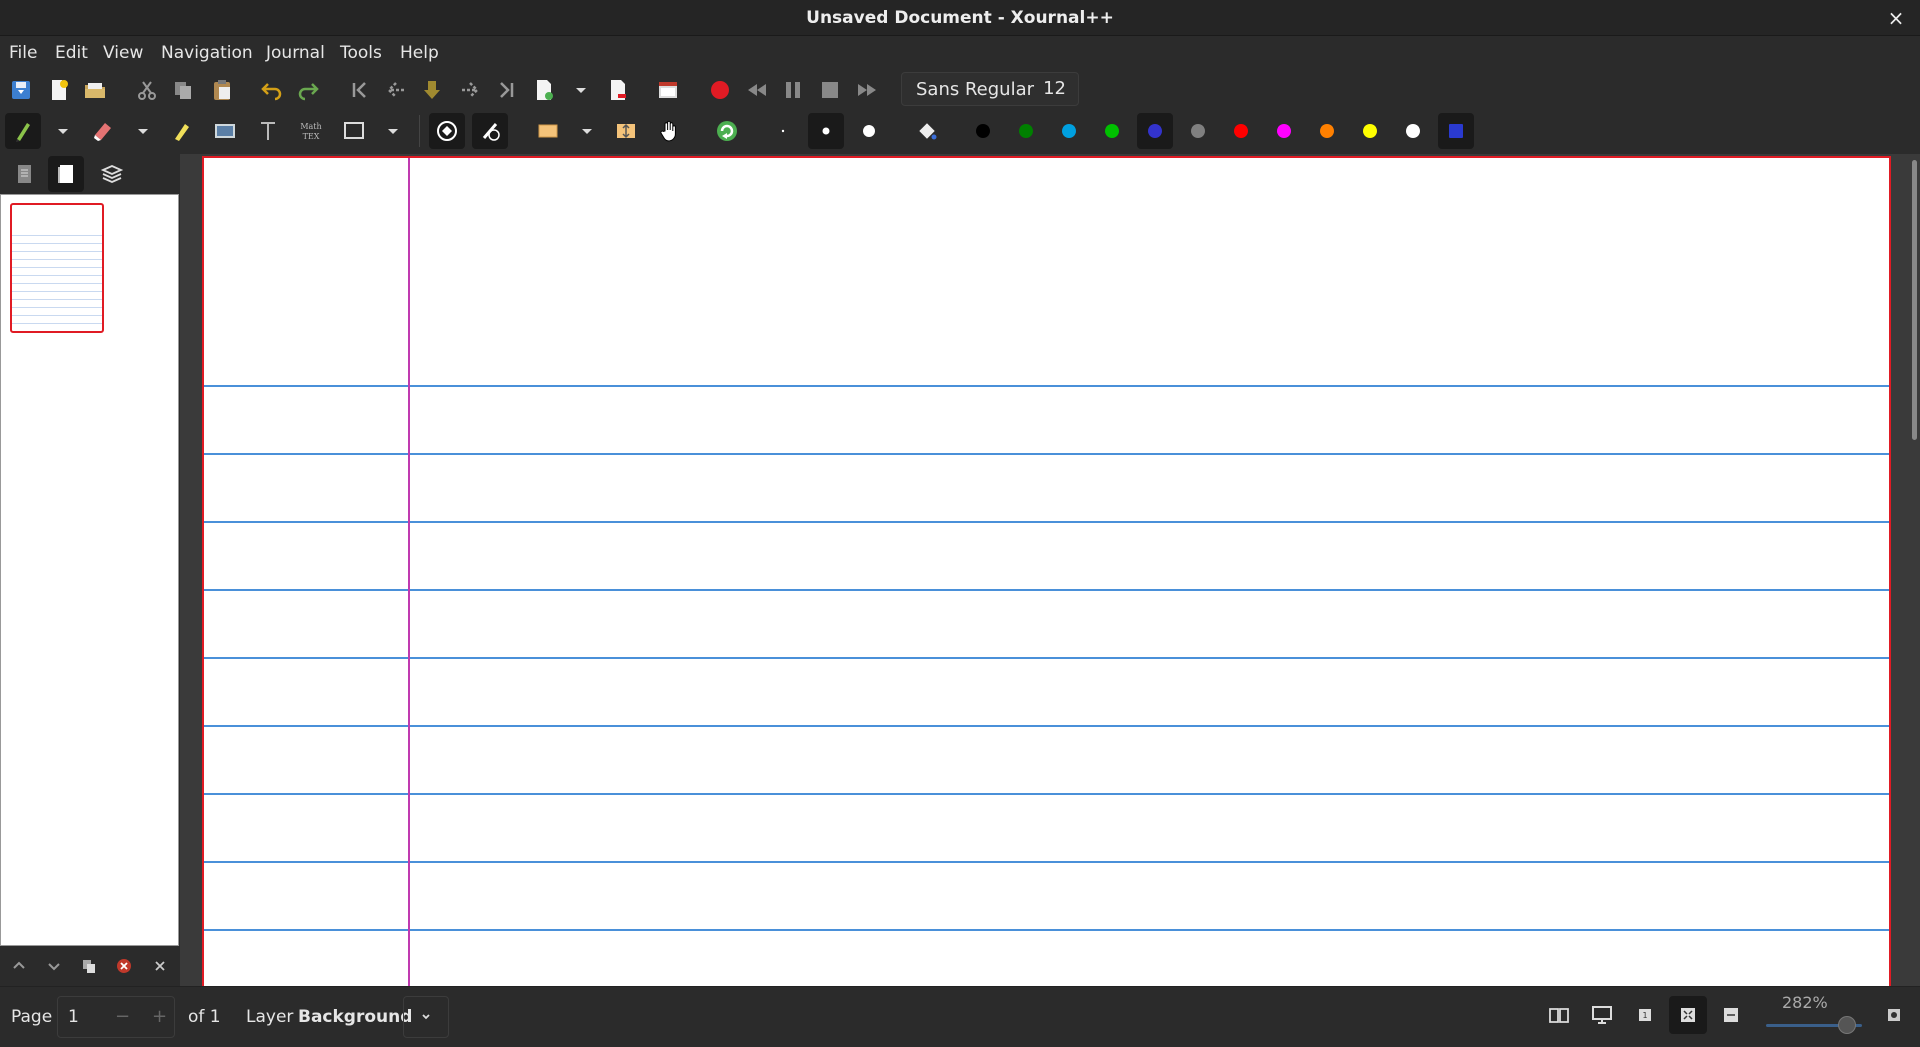 This screenshot has height=1047, width=1920. What do you see at coordinates (1327, 131) in the screenshot?
I see `color-orange` at bounding box center [1327, 131].